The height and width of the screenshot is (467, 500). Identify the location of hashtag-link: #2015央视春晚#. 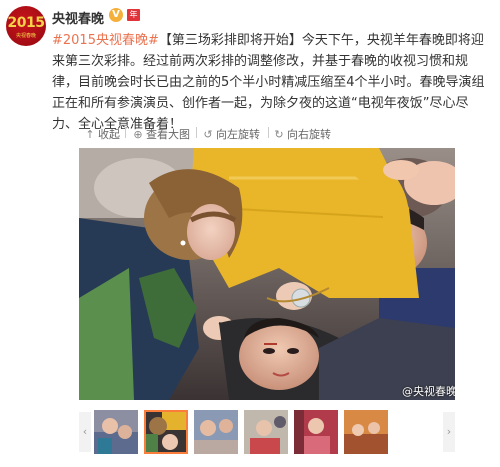
(105, 40).